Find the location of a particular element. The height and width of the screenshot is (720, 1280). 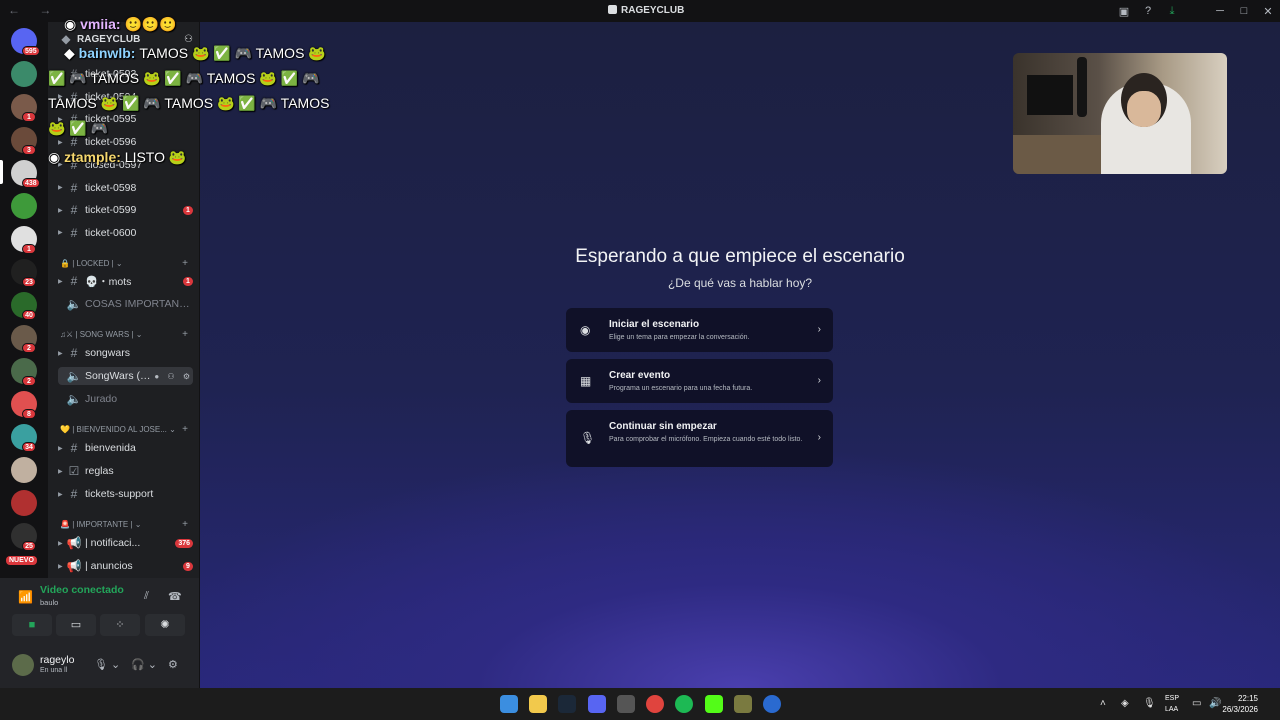

category-song-wars: ♫⚔ | SONG WARS | ⌄ + is located at coordinates (124, 334).